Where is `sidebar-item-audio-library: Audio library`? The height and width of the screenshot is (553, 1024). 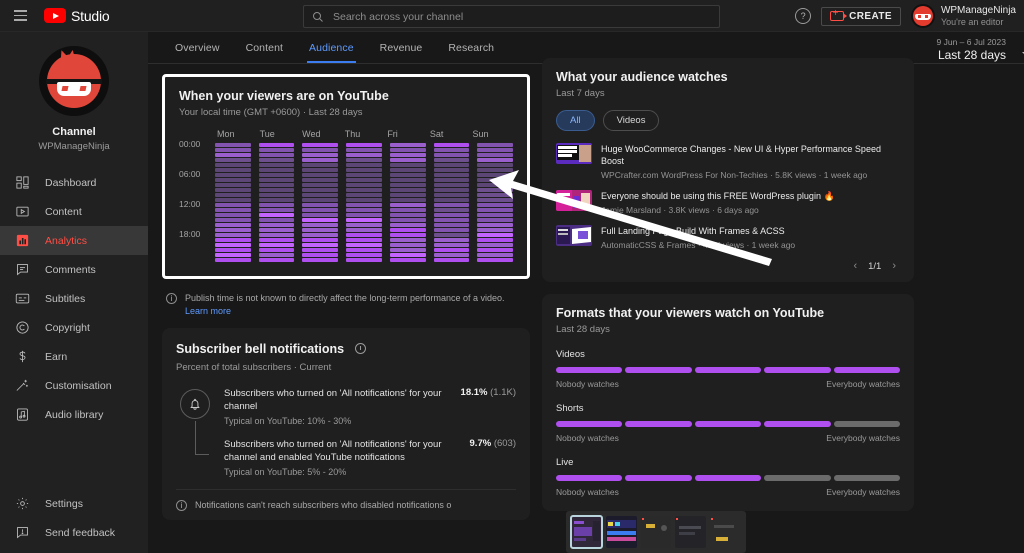 sidebar-item-audio-library: Audio library is located at coordinates (74, 414).